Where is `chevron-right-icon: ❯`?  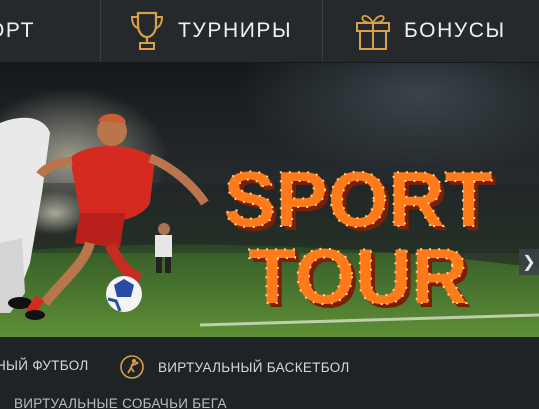 chevron-right-icon: ❯ is located at coordinates (529, 262).